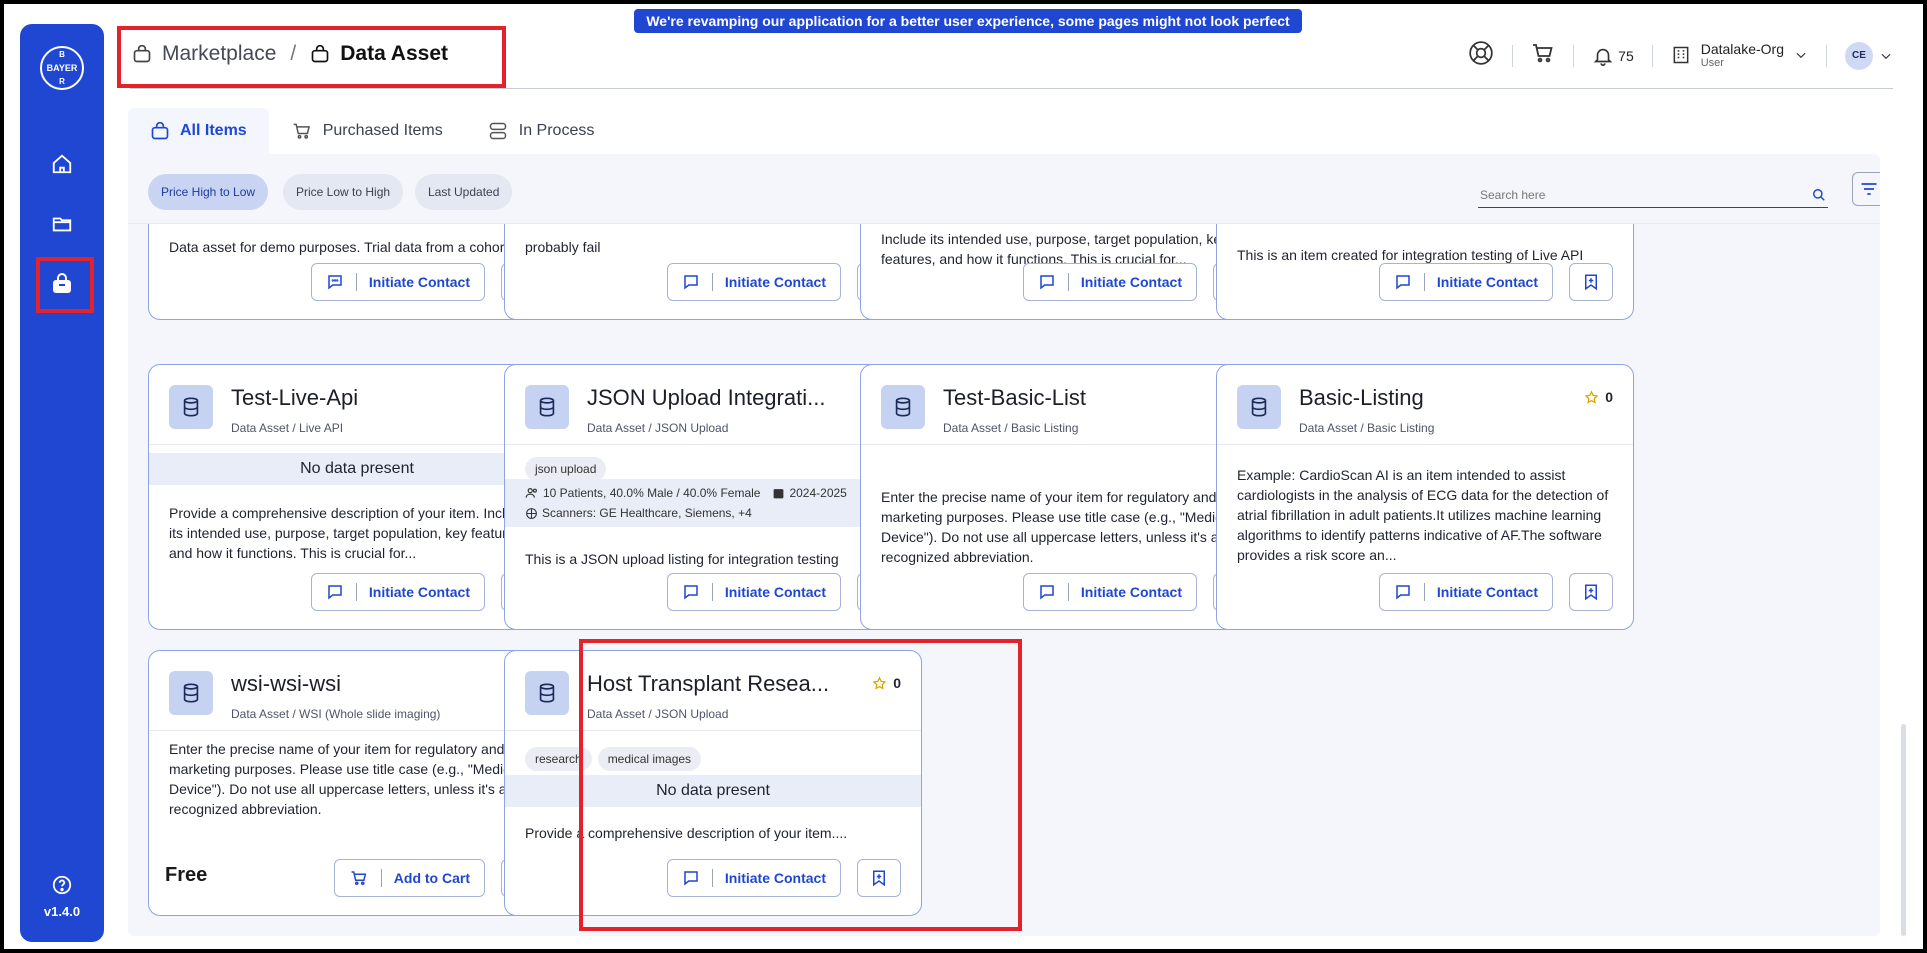 This screenshot has width=1927, height=953. Describe the element at coordinates (1869, 189) in the screenshot. I see `filter-icon` at that location.